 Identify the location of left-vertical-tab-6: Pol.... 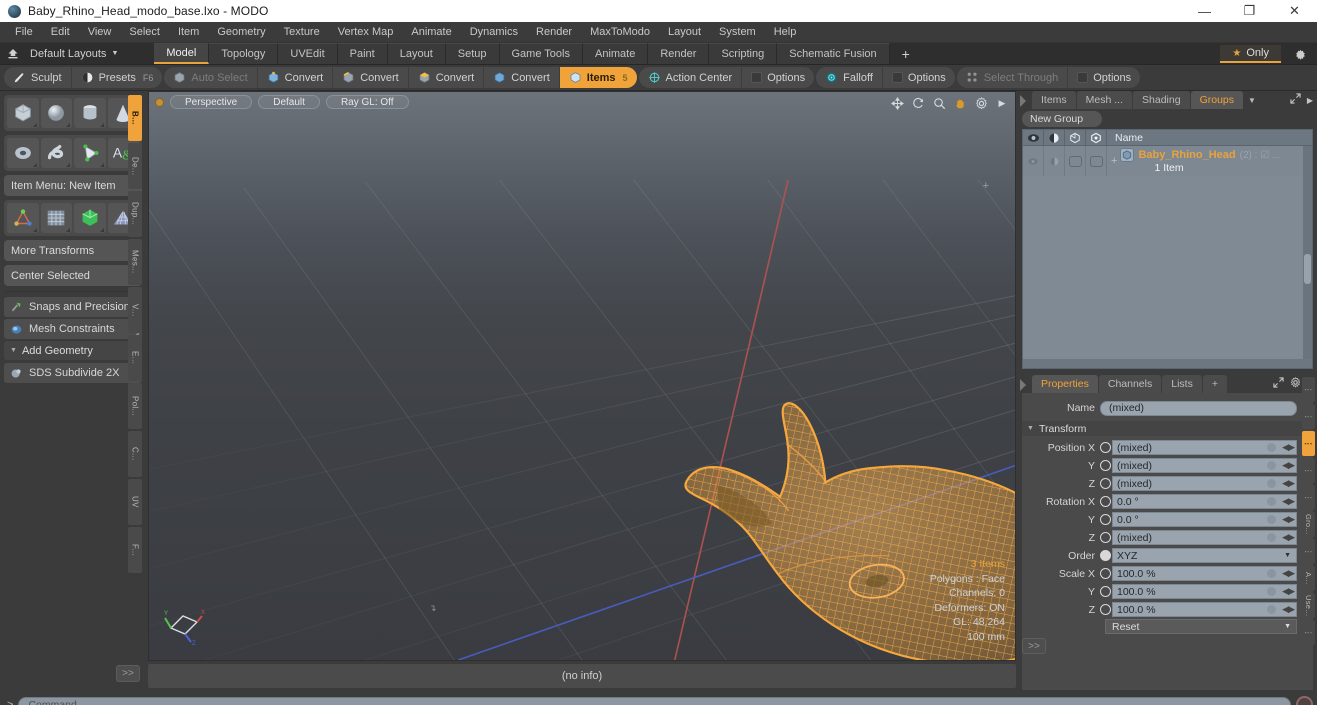
(135, 406).